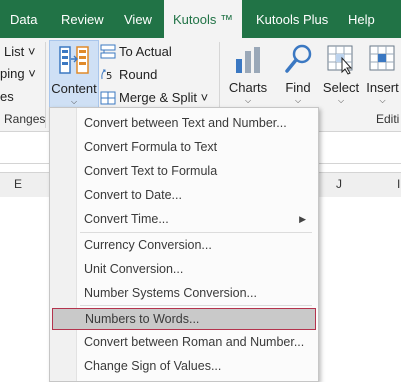  What do you see at coordinates (164, 97) in the screenshot?
I see `merge-split-label: Merge & Split ˅` at bounding box center [164, 97].